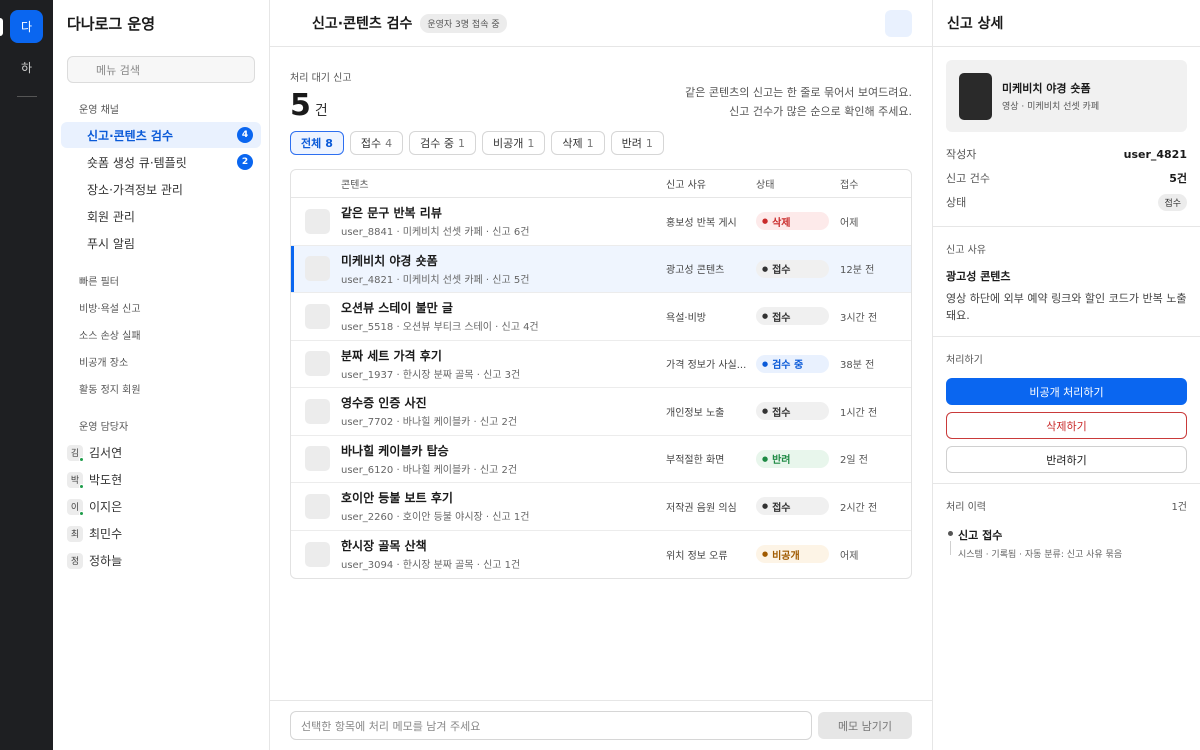 The width and height of the screenshot is (1200, 750). What do you see at coordinates (463, 23) in the screenshot?
I see `online-operators-badge: 운영자 3명 접속 중` at bounding box center [463, 23].